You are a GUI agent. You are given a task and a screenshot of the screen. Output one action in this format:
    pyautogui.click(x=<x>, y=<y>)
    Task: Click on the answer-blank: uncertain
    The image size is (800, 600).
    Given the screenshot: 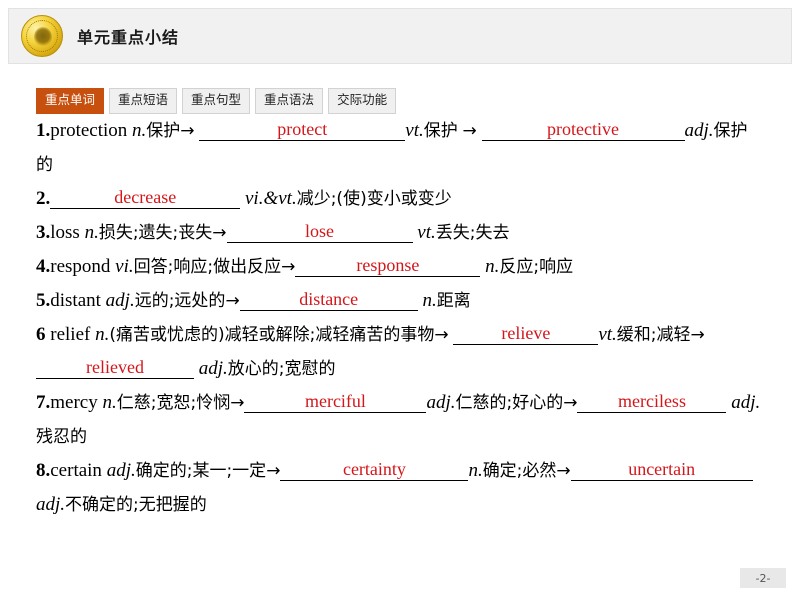 What is the action you would take?
    pyautogui.click(x=661, y=469)
    